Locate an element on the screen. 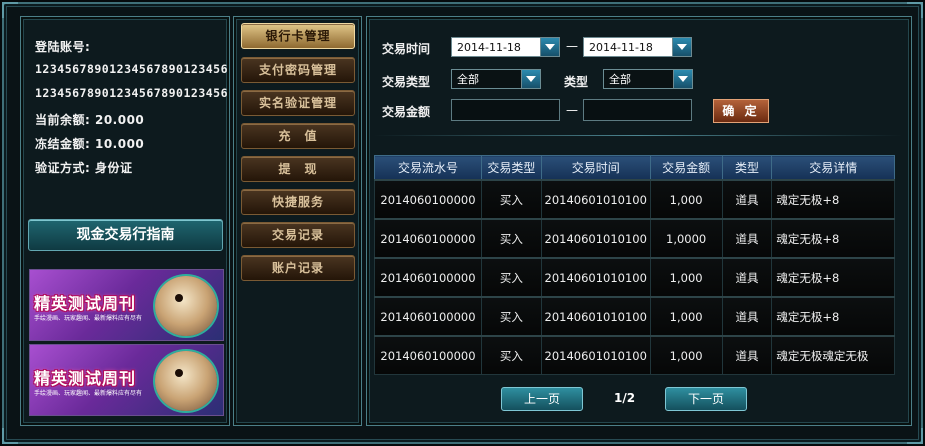 This screenshot has width=925, height=446. page-indicator: 1/2 is located at coordinates (625, 398).